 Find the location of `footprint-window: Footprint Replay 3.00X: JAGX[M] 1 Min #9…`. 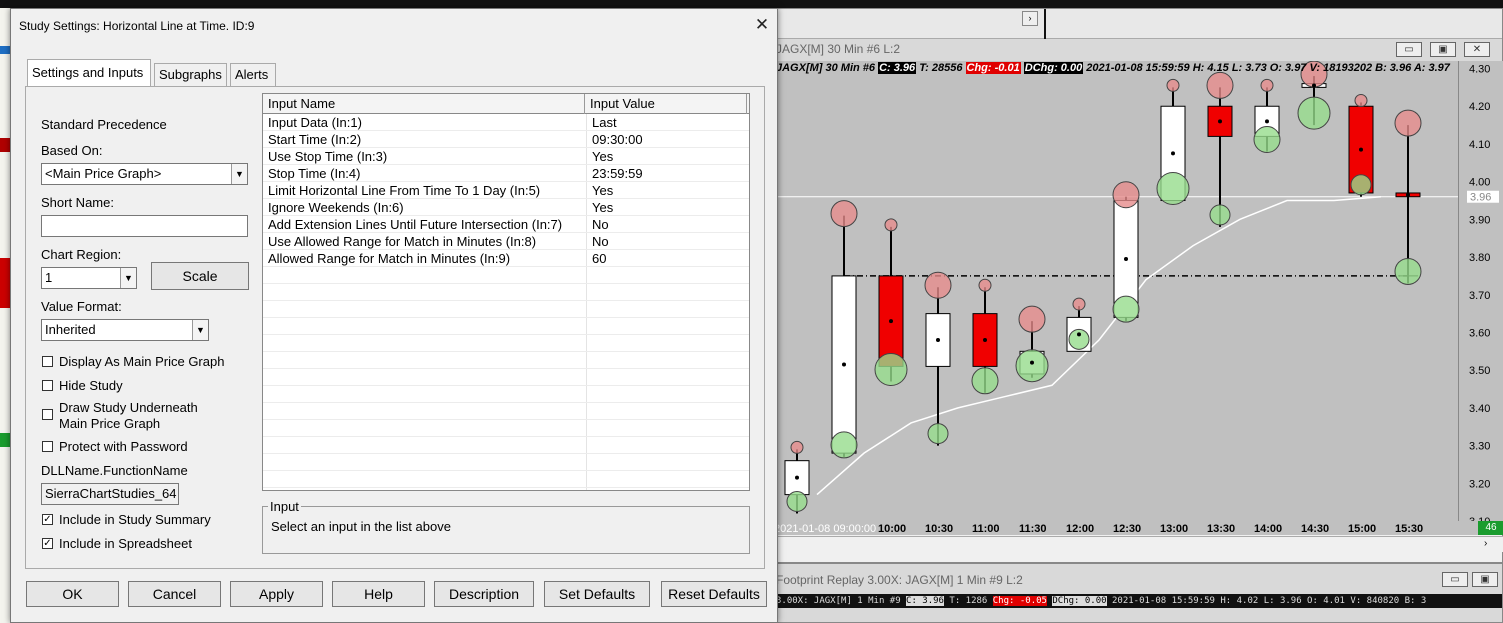

footprint-window: Footprint Replay 3.00X: JAGX[M] 1 Min #9… is located at coordinates (1137, 593).